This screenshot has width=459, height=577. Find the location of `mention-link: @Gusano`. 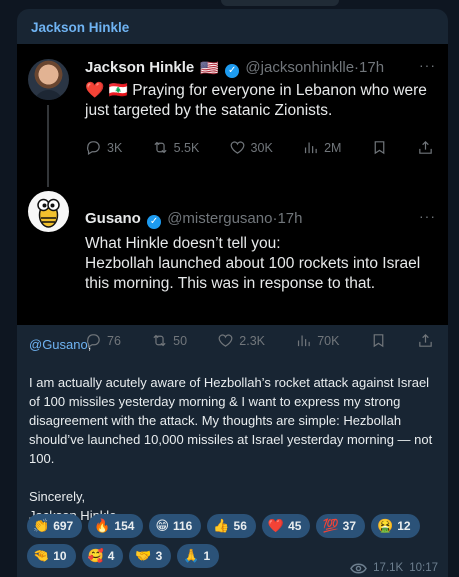

mention-link: @Gusano is located at coordinates (58, 344).